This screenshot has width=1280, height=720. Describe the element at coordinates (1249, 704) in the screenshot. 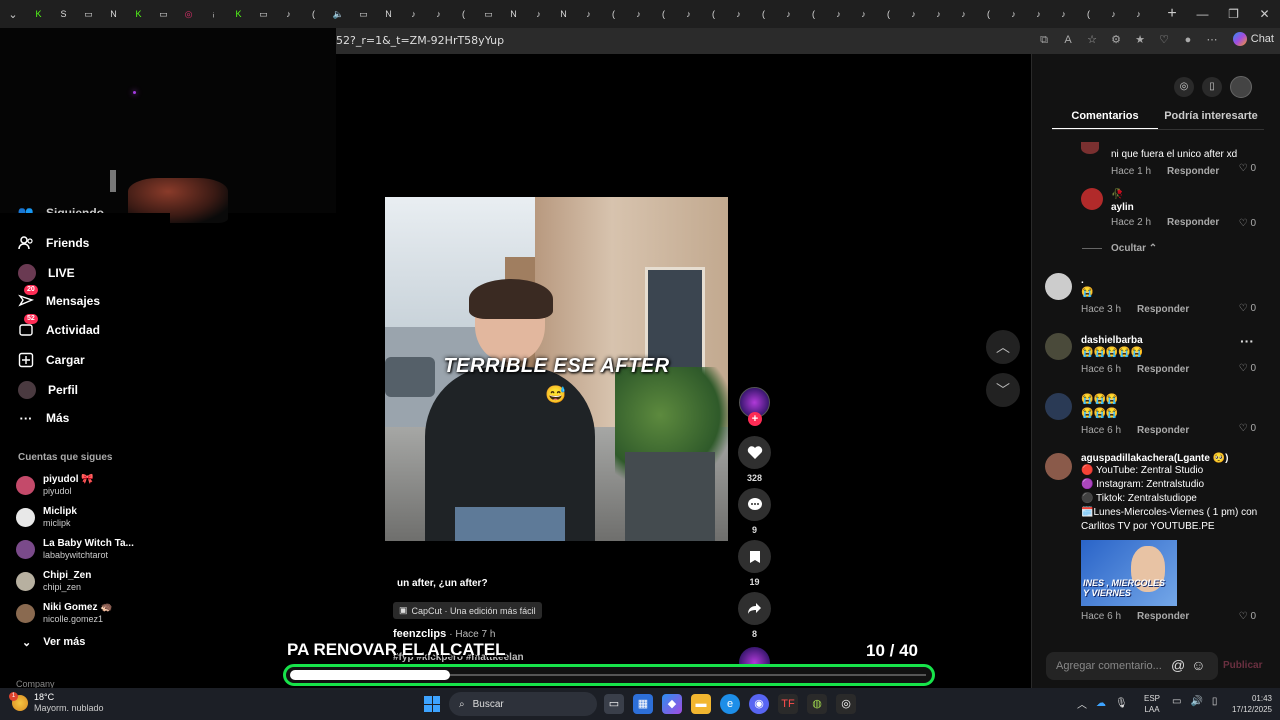

I see `taskbar-clock: 01:43 17/12/2025` at that location.